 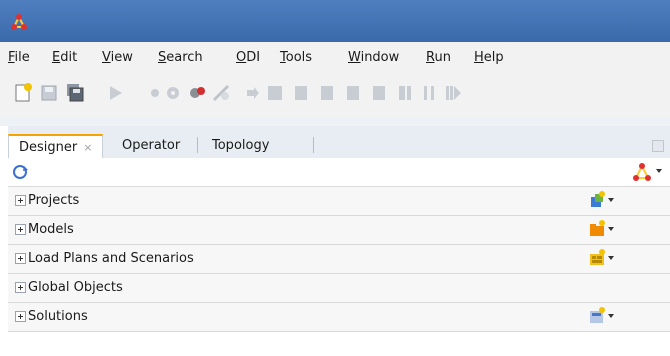 What do you see at coordinates (489, 57) in the screenshot?
I see `menu-help: Help` at bounding box center [489, 57].